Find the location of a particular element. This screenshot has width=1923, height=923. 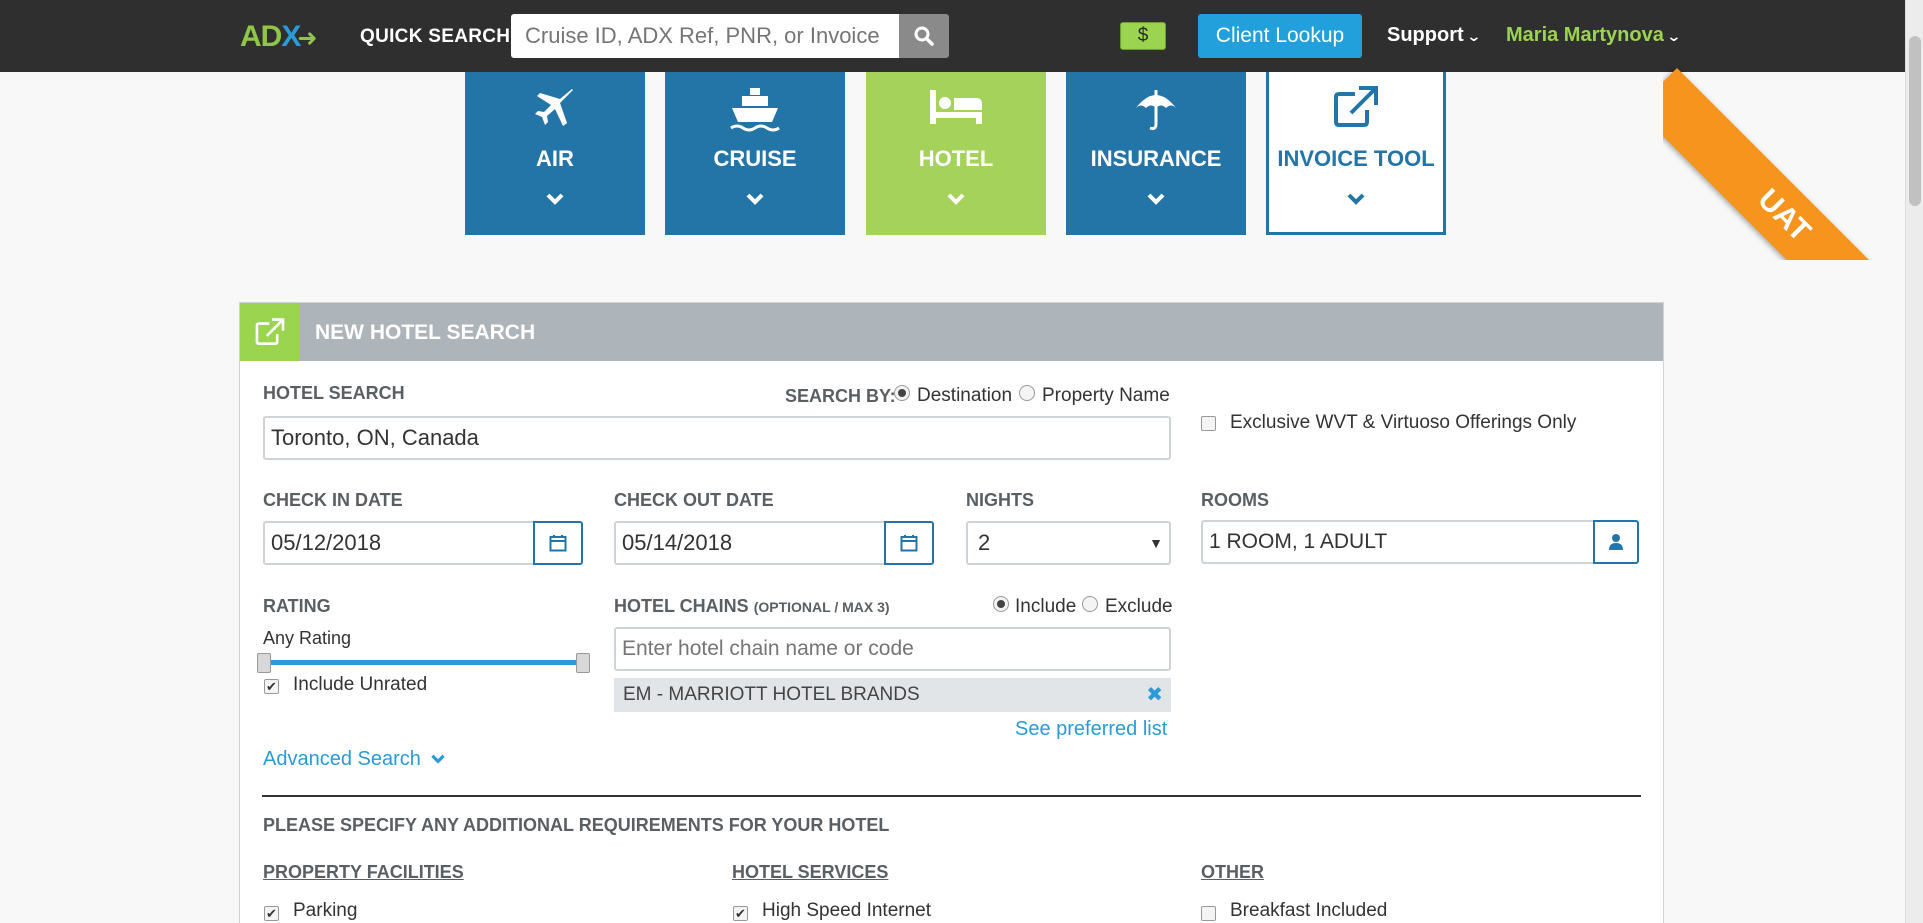

hotel-search-input: Toronto, ON, Canada is located at coordinates (717, 438).